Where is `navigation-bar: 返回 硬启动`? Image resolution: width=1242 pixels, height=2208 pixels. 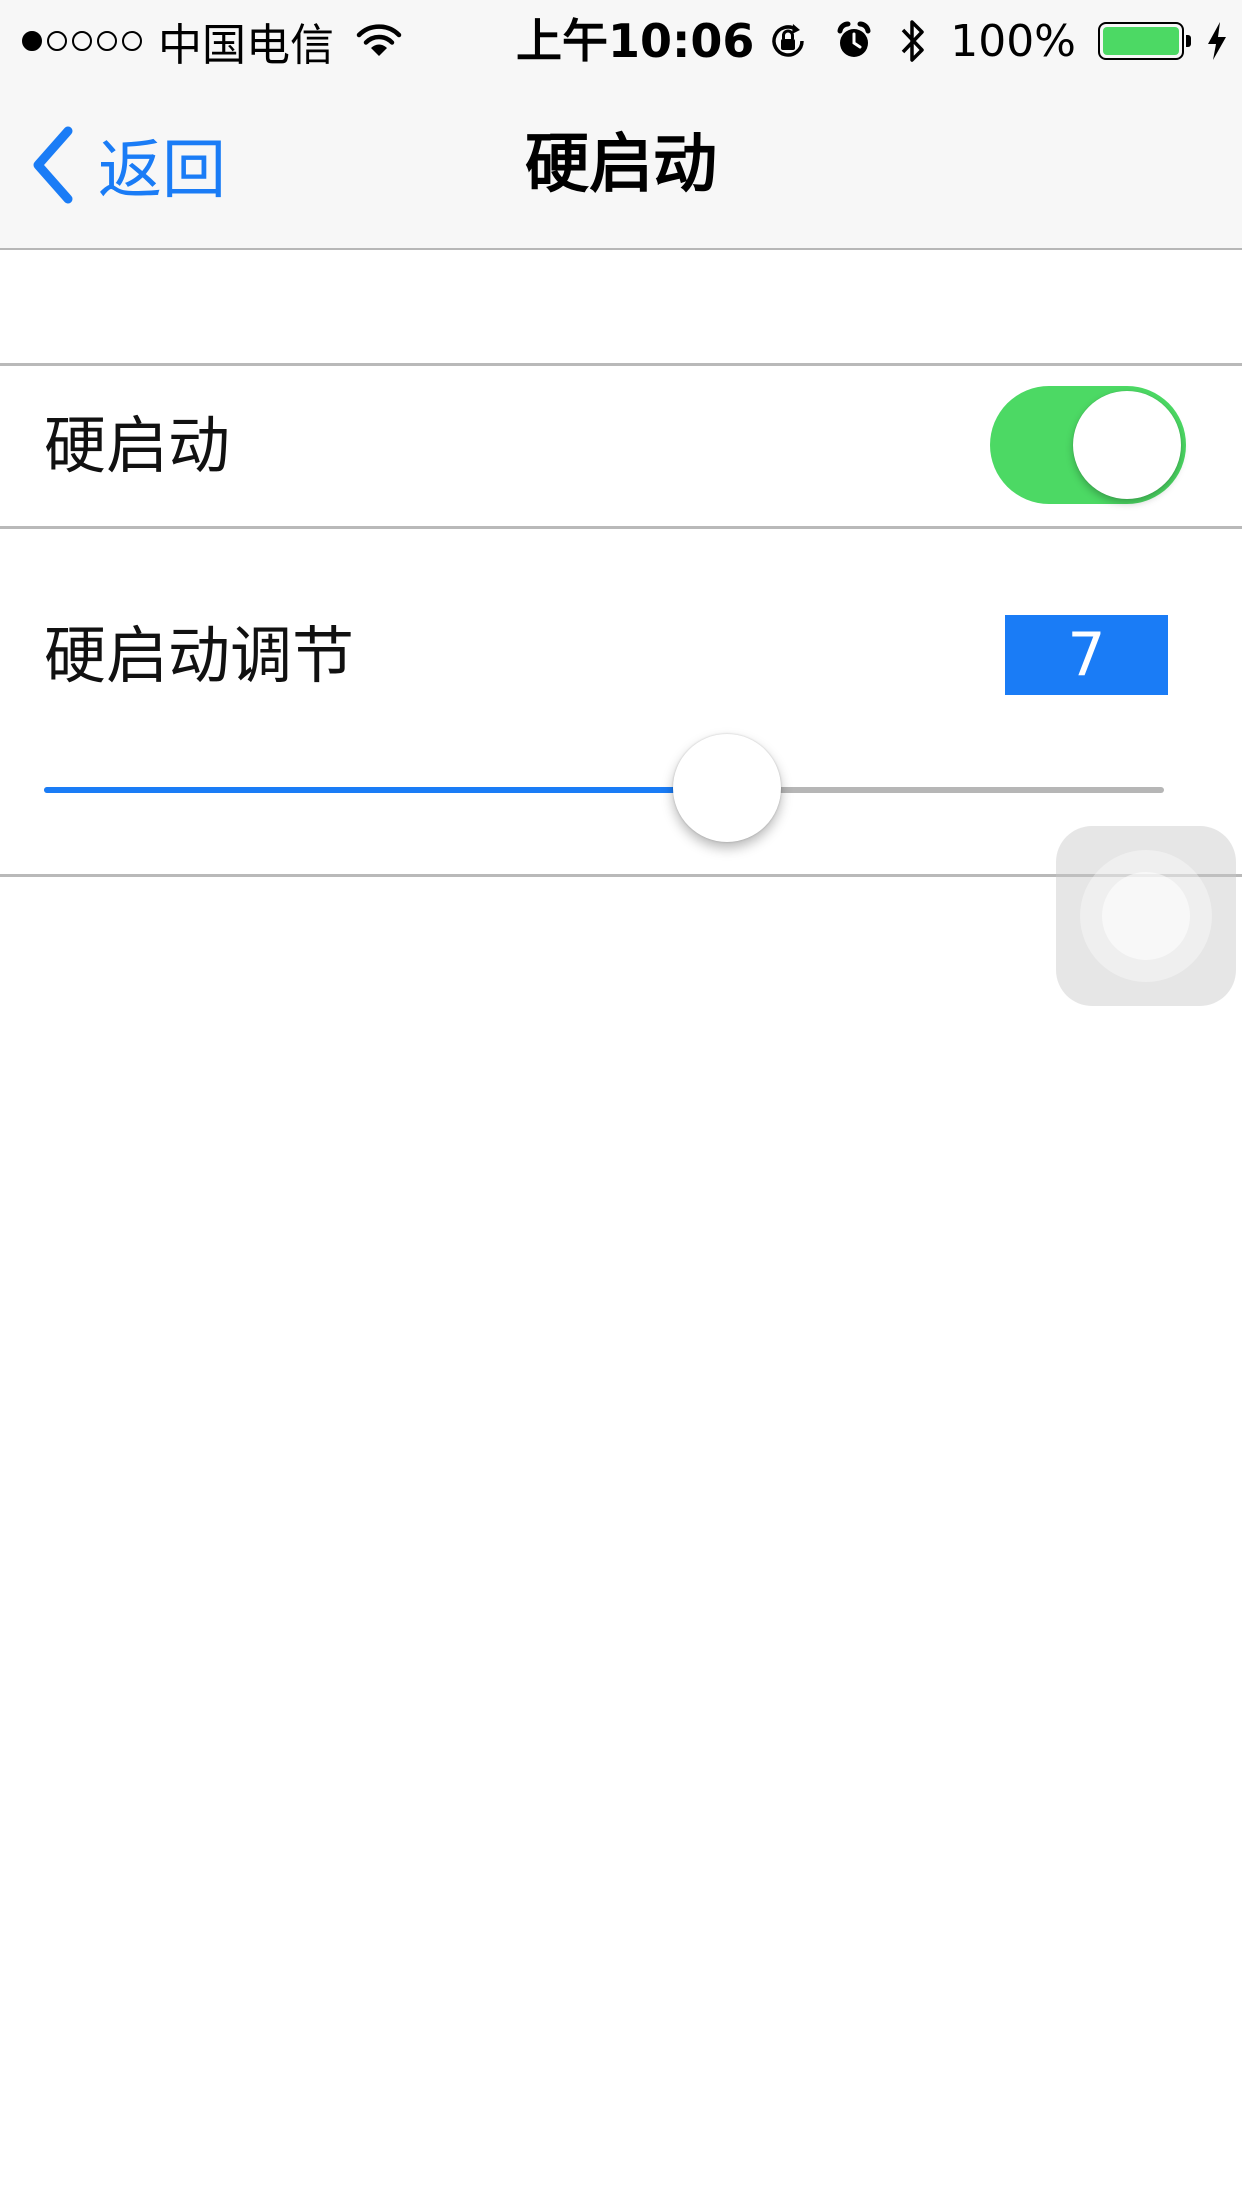 navigation-bar: 返回 硬启动 is located at coordinates (621, 166).